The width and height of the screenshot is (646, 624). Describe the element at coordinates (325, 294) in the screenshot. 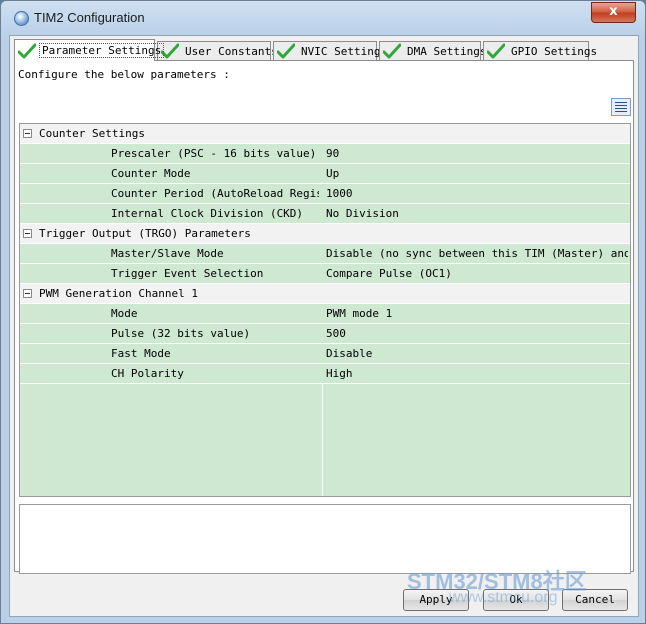

I see `group-row: PWM Generation Channel 1` at that location.